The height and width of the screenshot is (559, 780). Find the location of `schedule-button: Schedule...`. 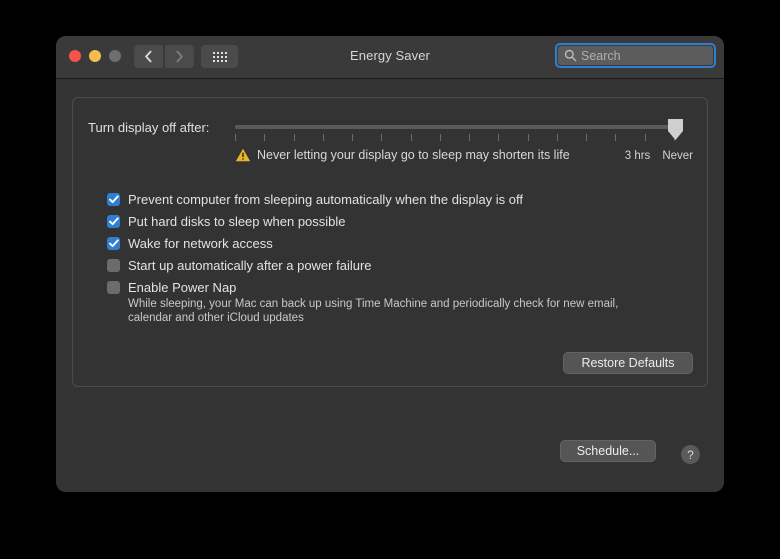

schedule-button: Schedule... is located at coordinates (608, 451).